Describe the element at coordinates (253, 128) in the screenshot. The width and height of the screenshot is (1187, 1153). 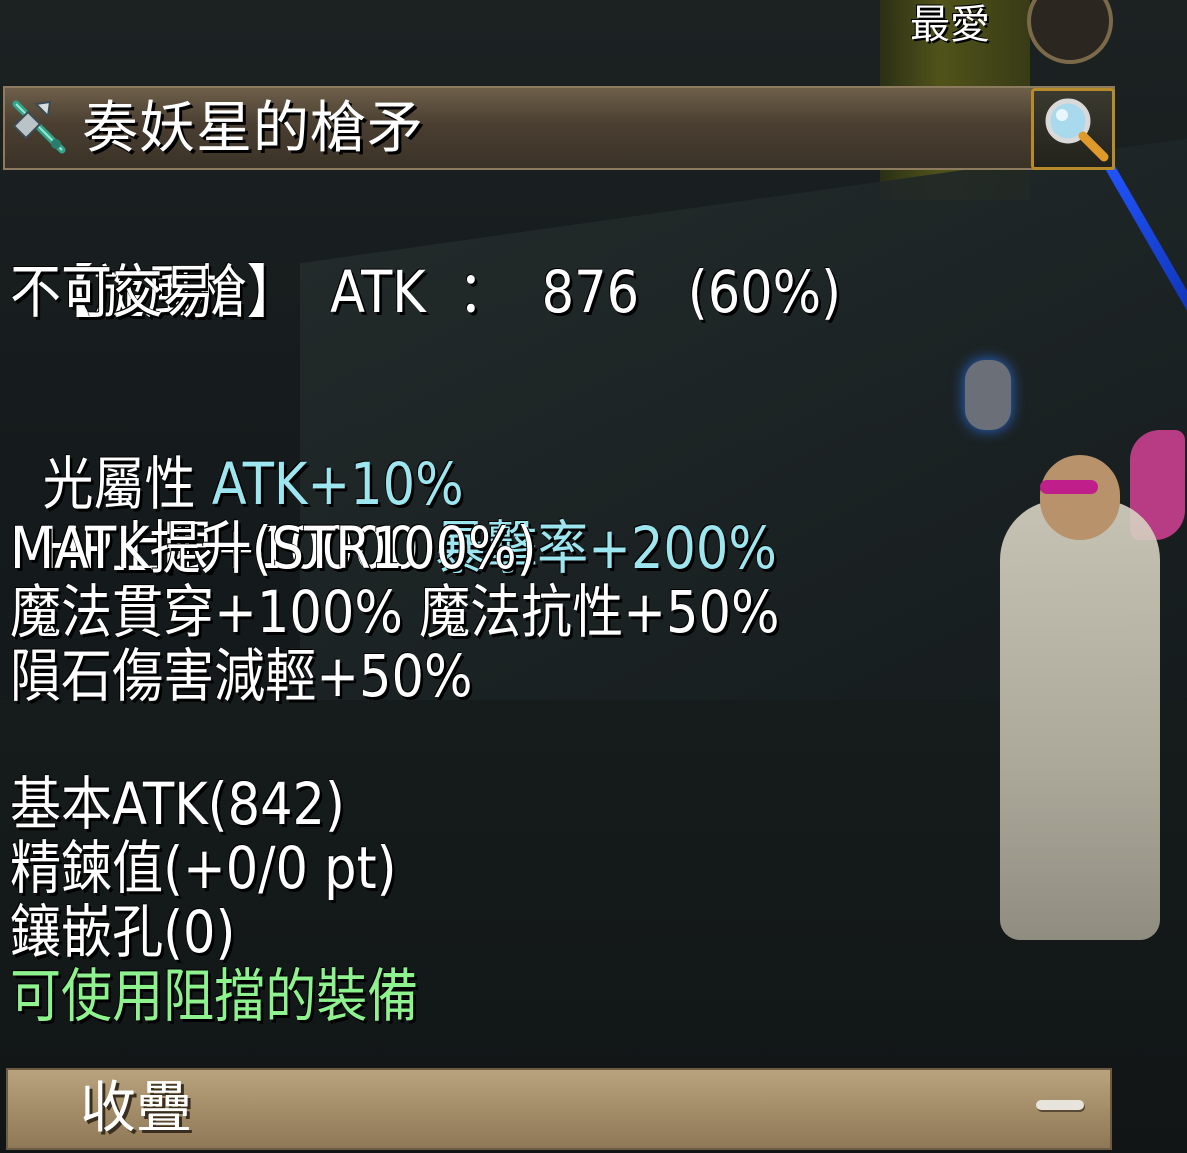
I see `item-name: 奏妖星的槍矛` at that location.